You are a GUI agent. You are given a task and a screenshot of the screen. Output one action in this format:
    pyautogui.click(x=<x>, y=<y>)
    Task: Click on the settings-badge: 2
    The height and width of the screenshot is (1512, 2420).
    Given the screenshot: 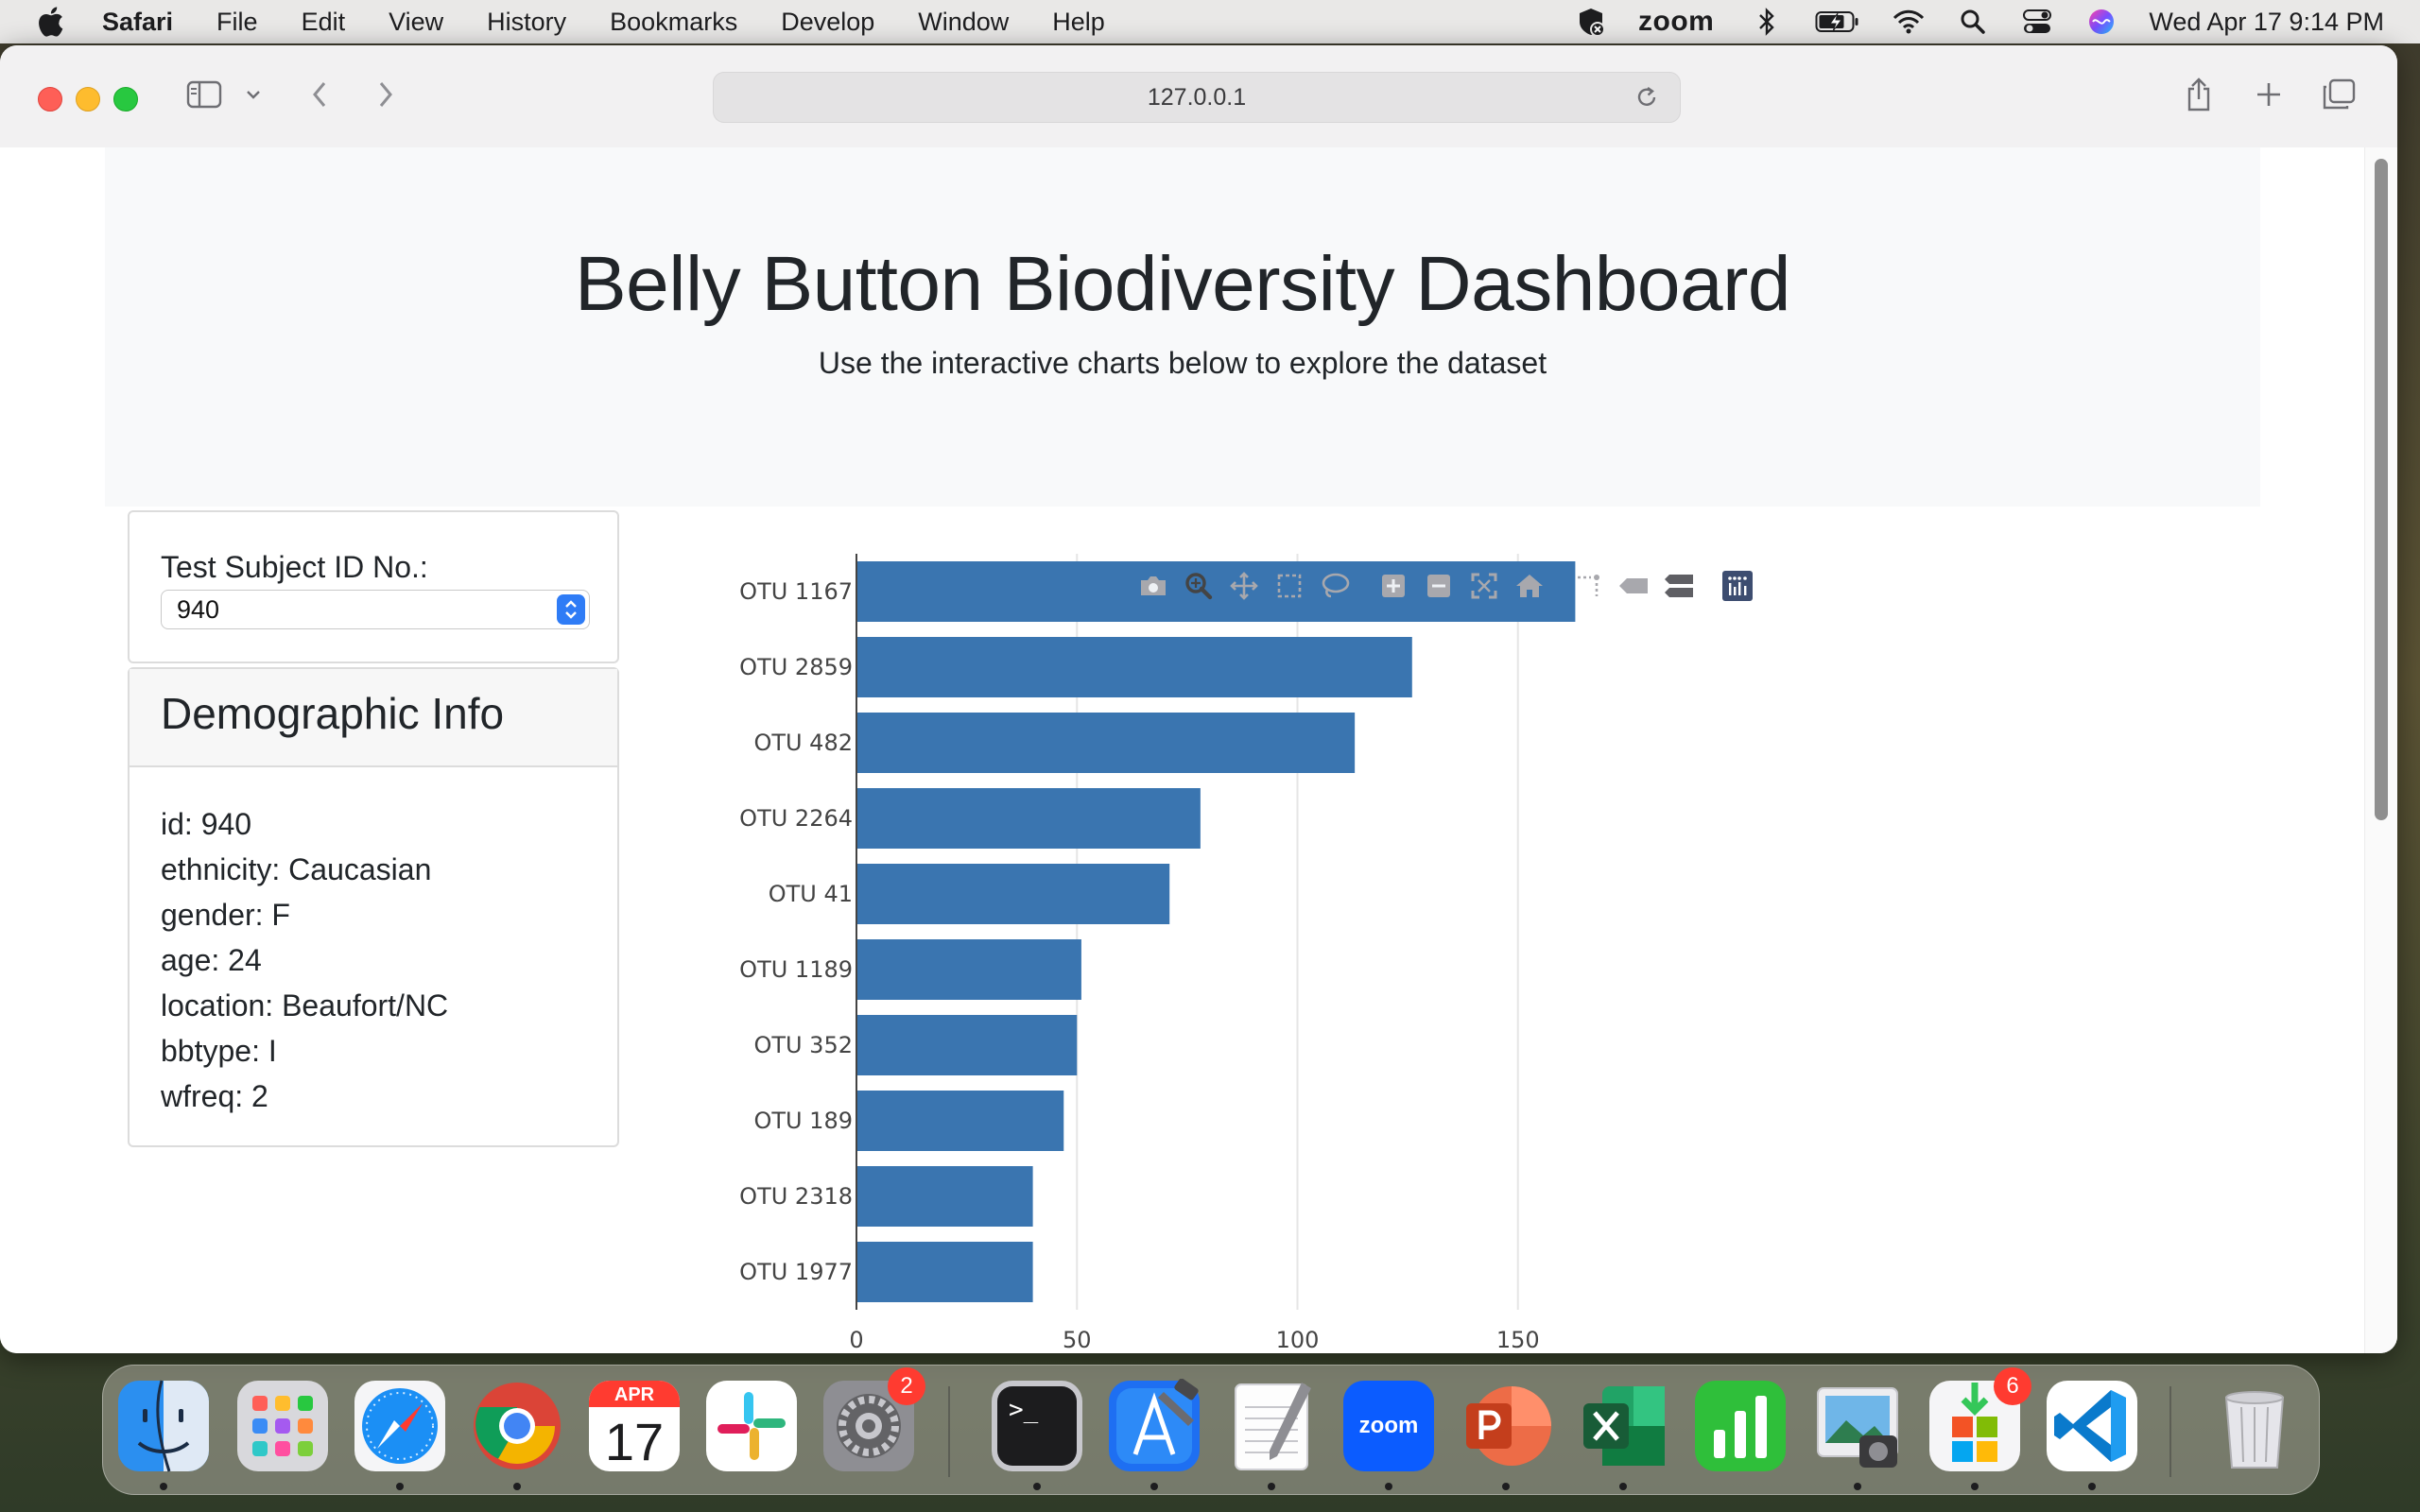 What is the action you would take?
    pyautogui.click(x=906, y=1386)
    